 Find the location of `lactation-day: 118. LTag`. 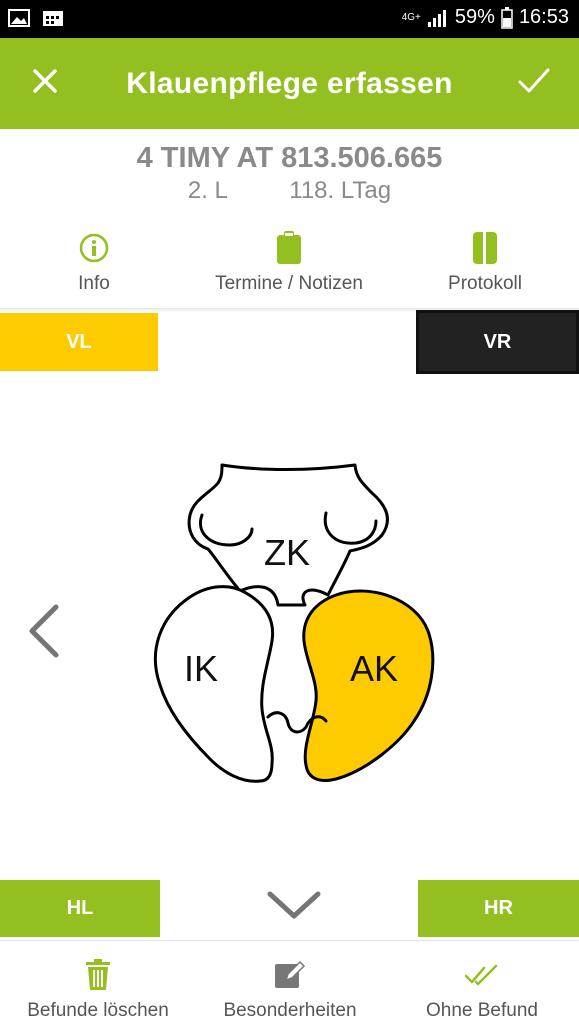

lactation-day: 118. LTag is located at coordinates (340, 190).